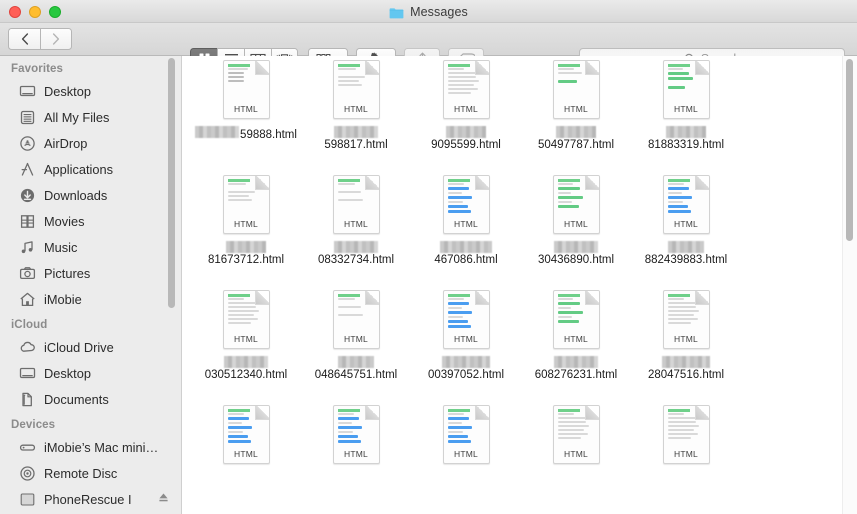 The width and height of the screenshot is (857, 514). Describe the element at coordinates (576, 375) in the screenshot. I see `file-name-text: 608276231.html` at that location.